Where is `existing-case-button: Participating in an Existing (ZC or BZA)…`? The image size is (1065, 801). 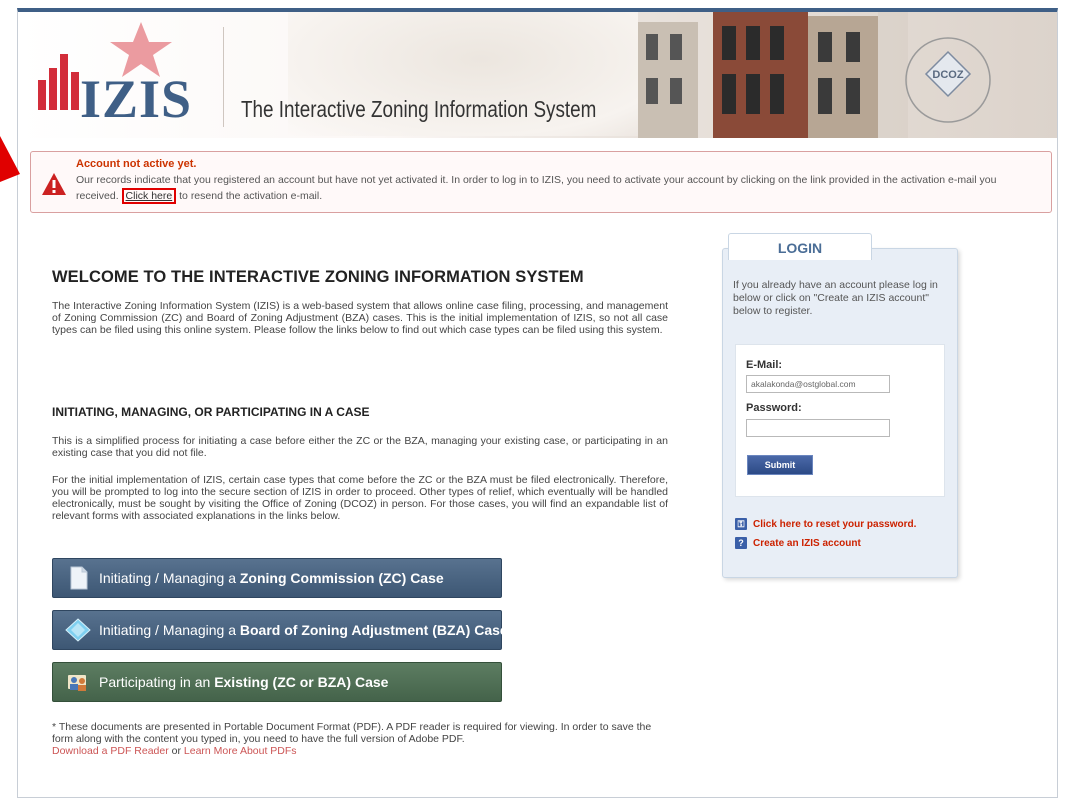 existing-case-button: Participating in an Existing (ZC or BZA)… is located at coordinates (277, 682).